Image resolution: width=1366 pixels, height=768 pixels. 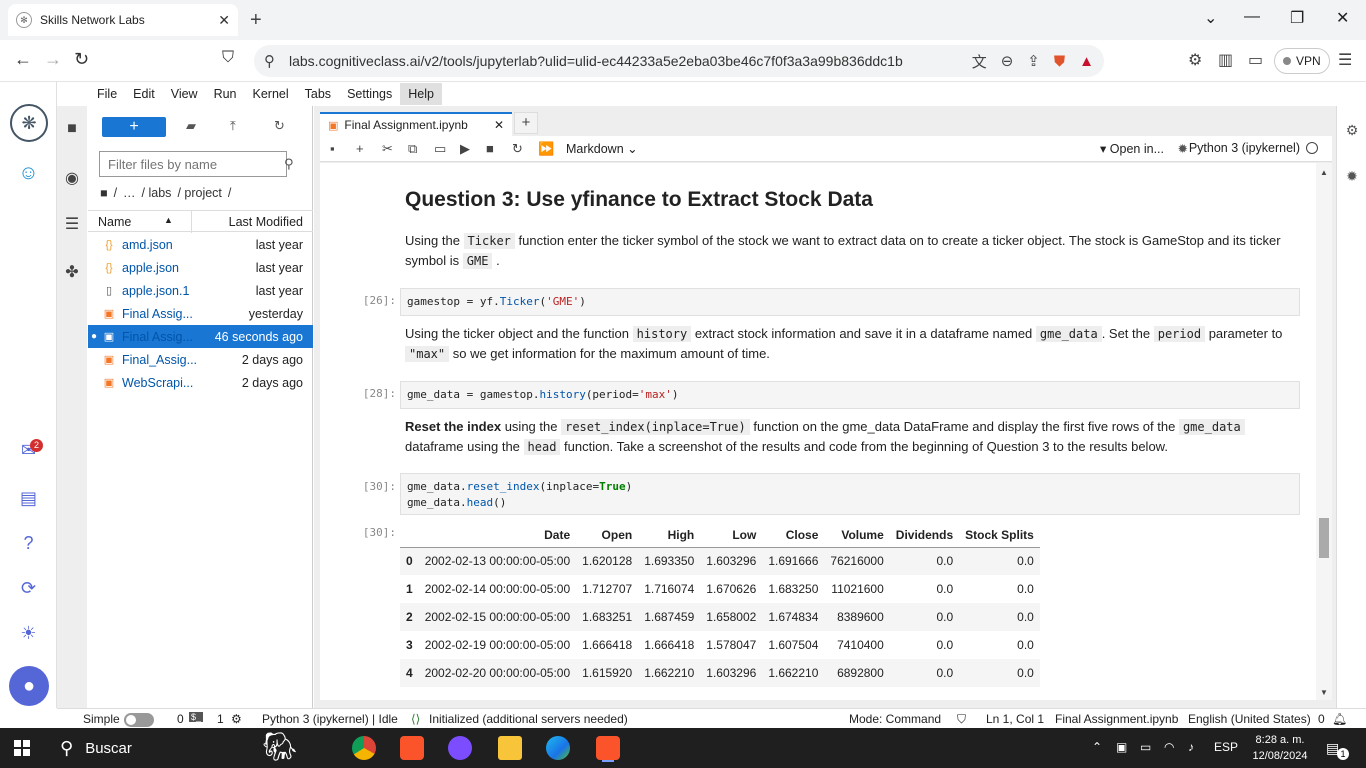 What do you see at coordinates (517, 149) in the screenshot?
I see `restart-icon: ↻` at bounding box center [517, 149].